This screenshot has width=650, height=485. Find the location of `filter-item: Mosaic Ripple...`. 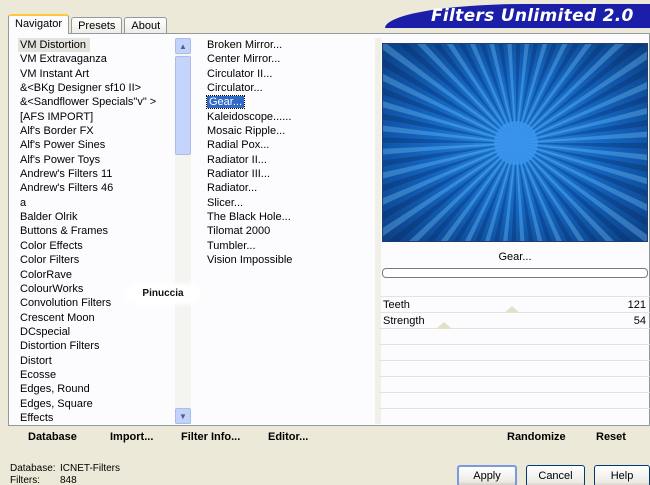

filter-item: Mosaic Ripple... is located at coordinates (289, 131).